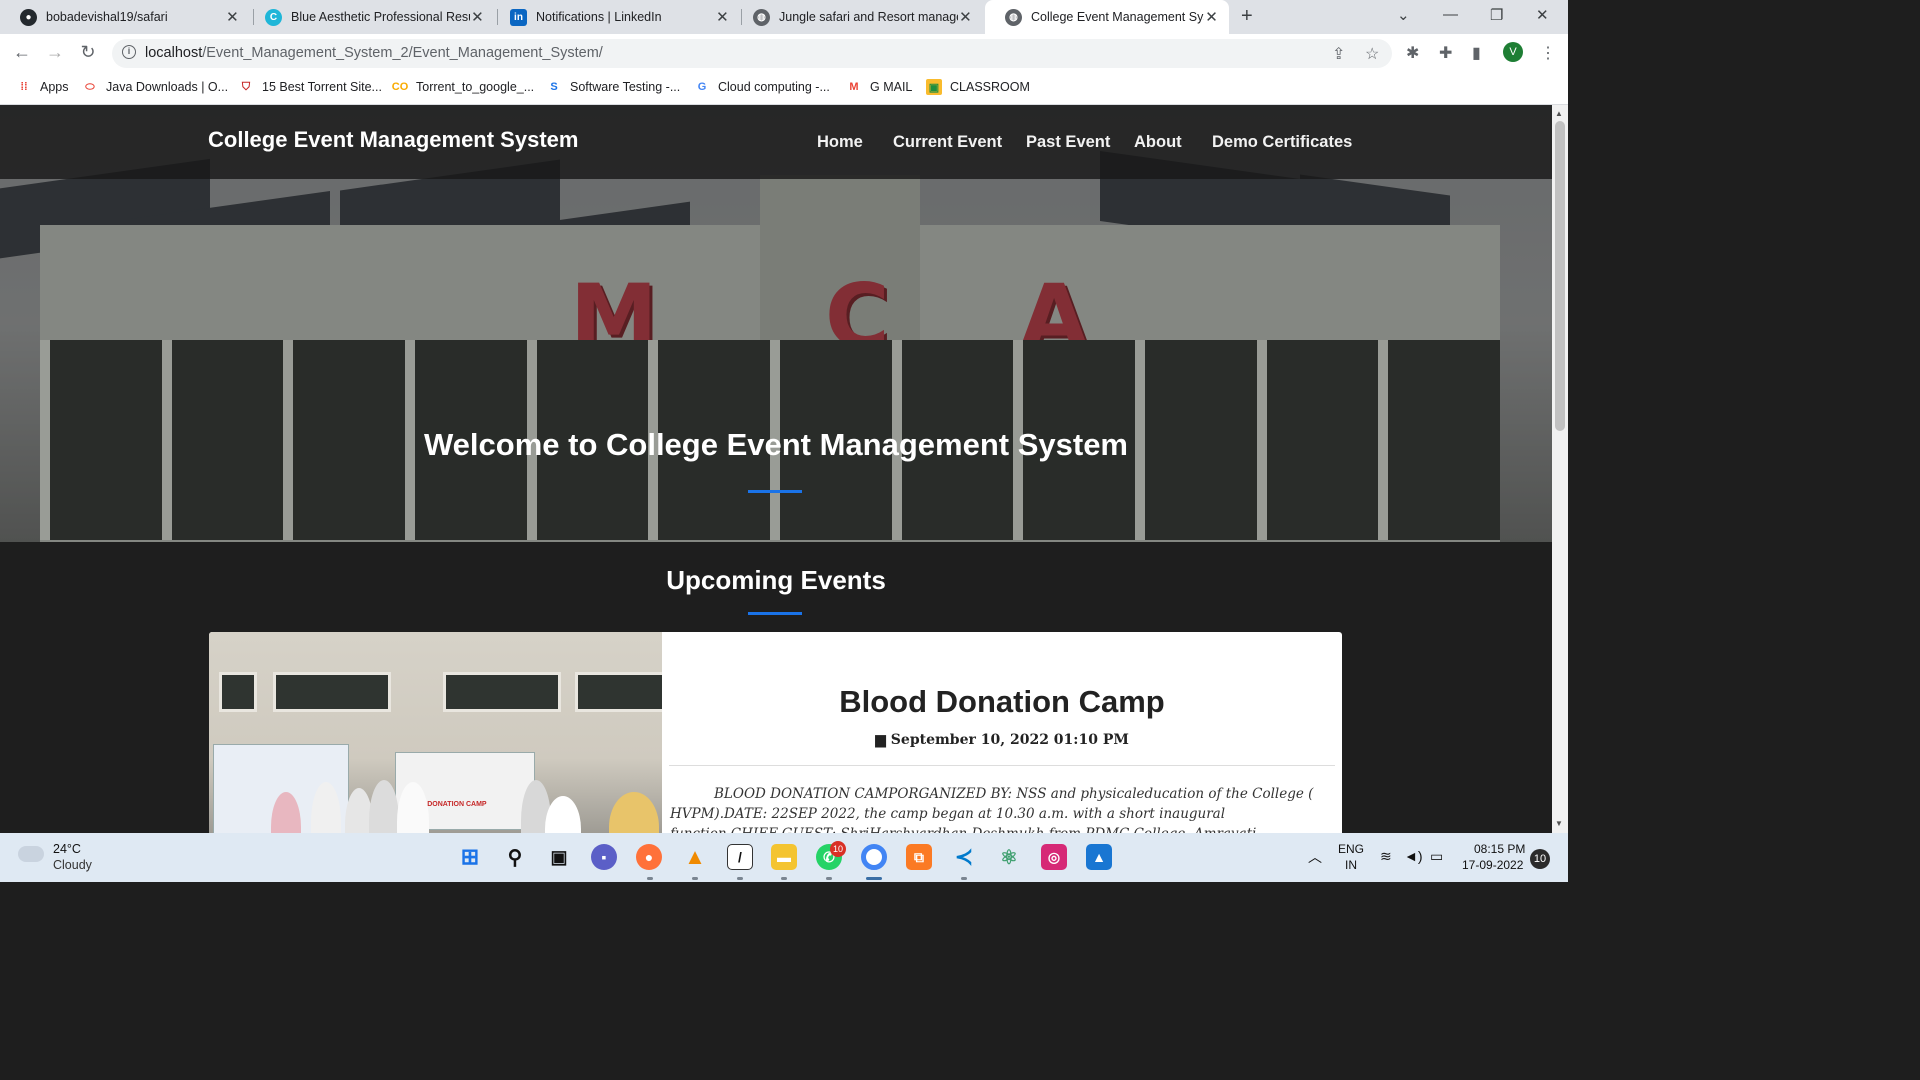  Describe the element at coordinates (72, 865) in the screenshot. I see `weather-condition: Cloudy` at that location.